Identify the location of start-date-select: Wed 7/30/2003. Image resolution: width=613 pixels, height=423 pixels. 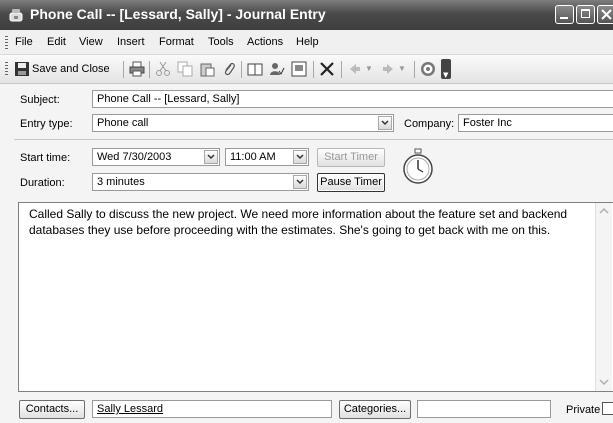
(156, 157).